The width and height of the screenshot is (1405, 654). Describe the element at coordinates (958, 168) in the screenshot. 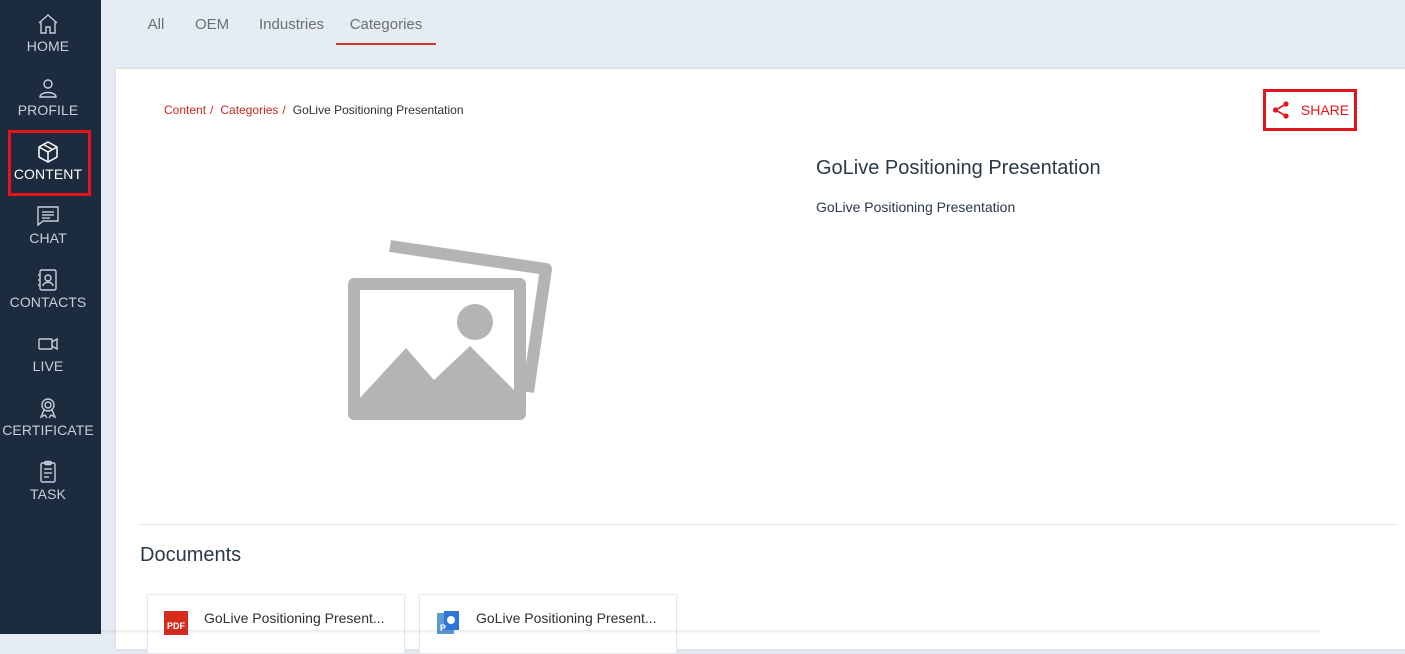

I see `content-title: GoLive Positioning Presentation` at that location.